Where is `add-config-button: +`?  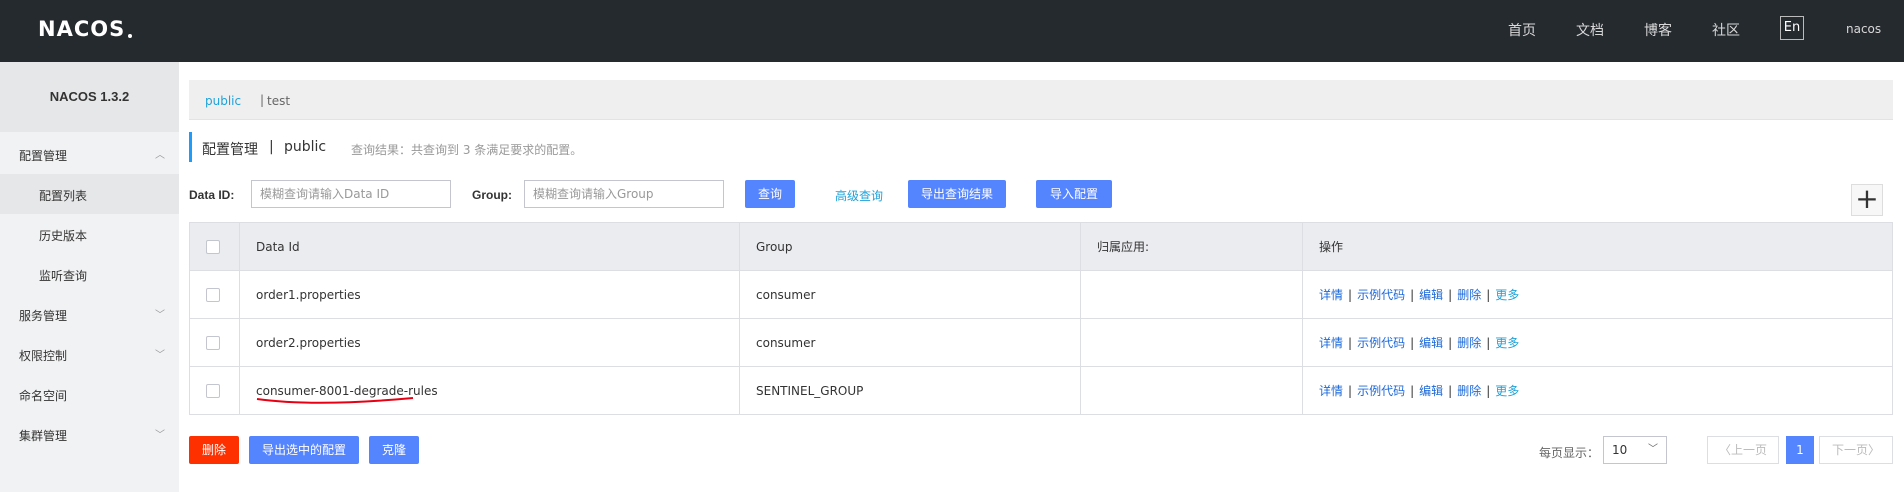
add-config-button: + is located at coordinates (1867, 200).